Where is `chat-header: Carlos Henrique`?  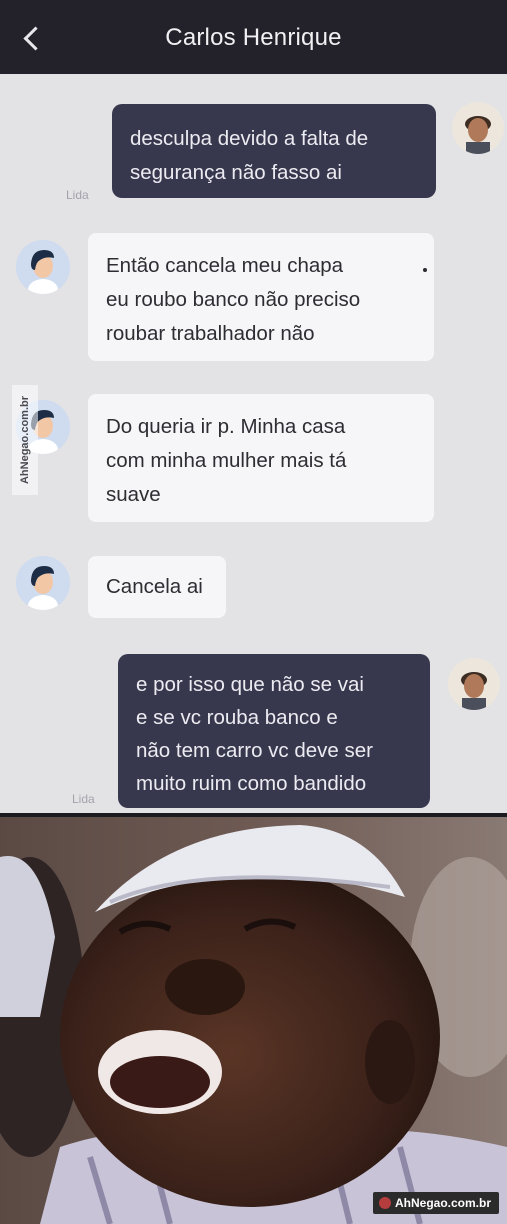
chat-header: Carlos Henrique is located at coordinates (253, 37).